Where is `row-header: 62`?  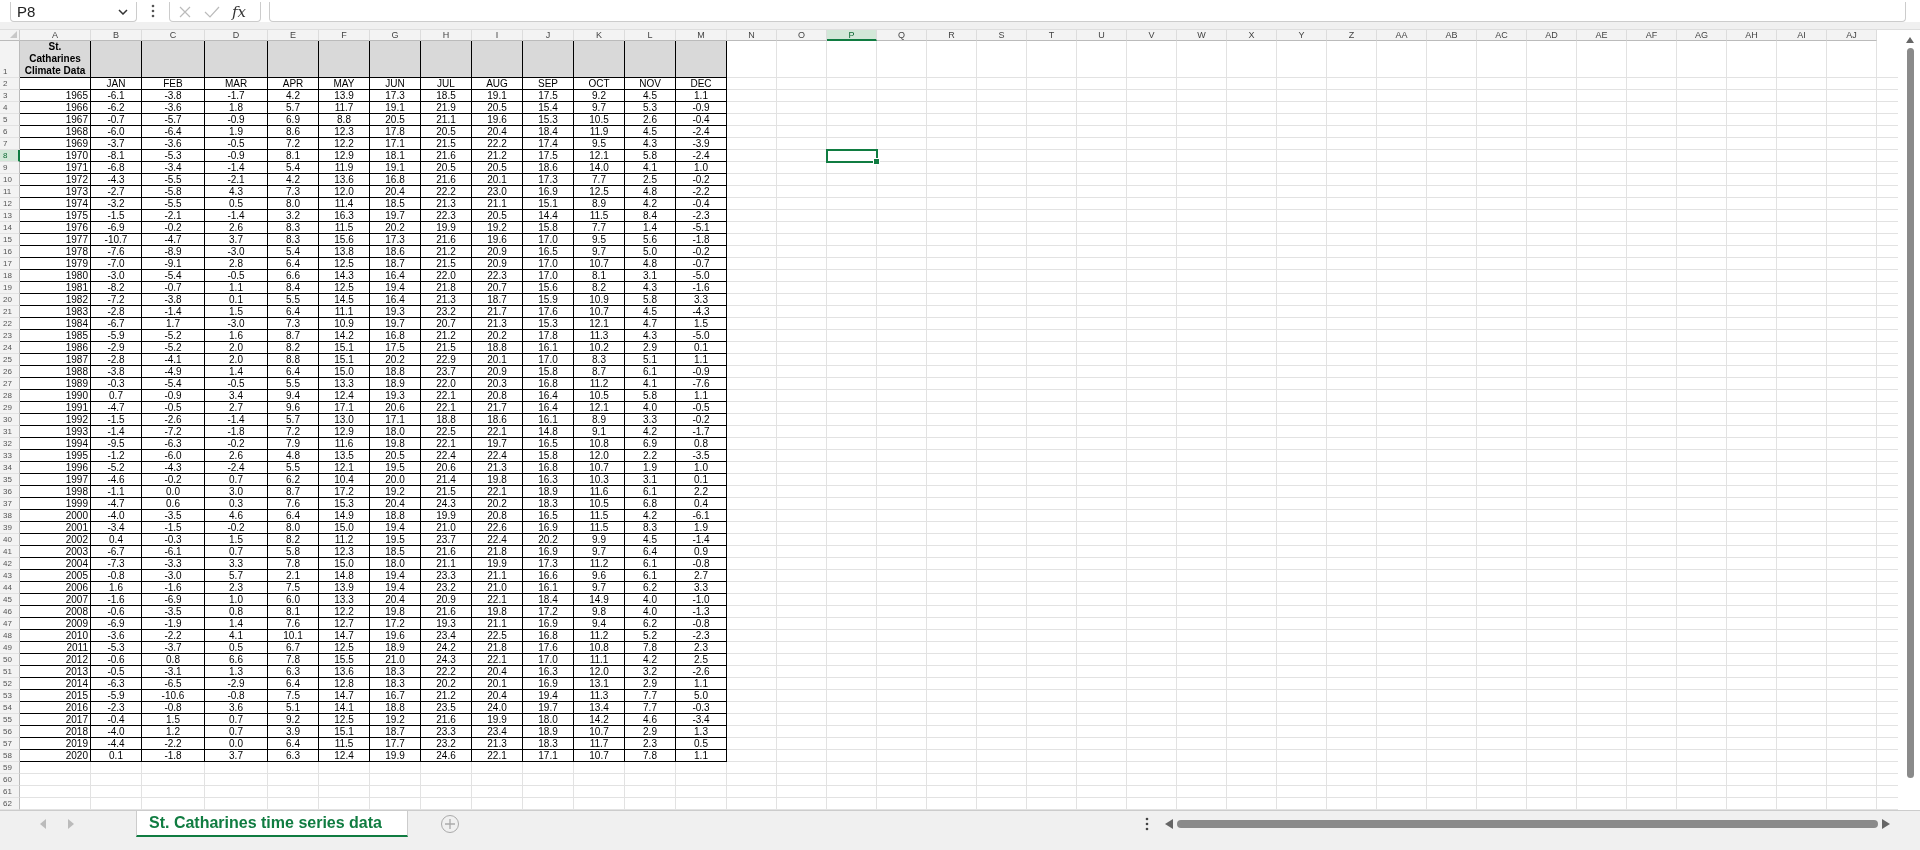
row-header: 62 is located at coordinates (10, 804).